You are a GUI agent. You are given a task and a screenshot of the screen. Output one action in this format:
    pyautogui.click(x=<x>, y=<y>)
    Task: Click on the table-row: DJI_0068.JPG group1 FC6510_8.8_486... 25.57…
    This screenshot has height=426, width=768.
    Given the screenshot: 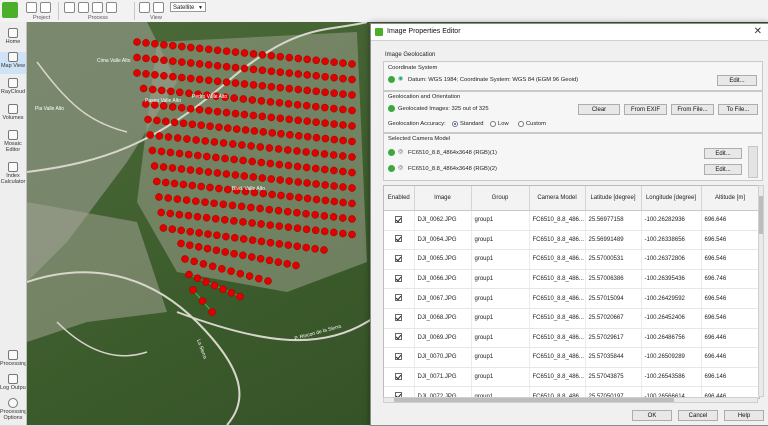 What is the action you would take?
    pyautogui.click(x=571, y=318)
    